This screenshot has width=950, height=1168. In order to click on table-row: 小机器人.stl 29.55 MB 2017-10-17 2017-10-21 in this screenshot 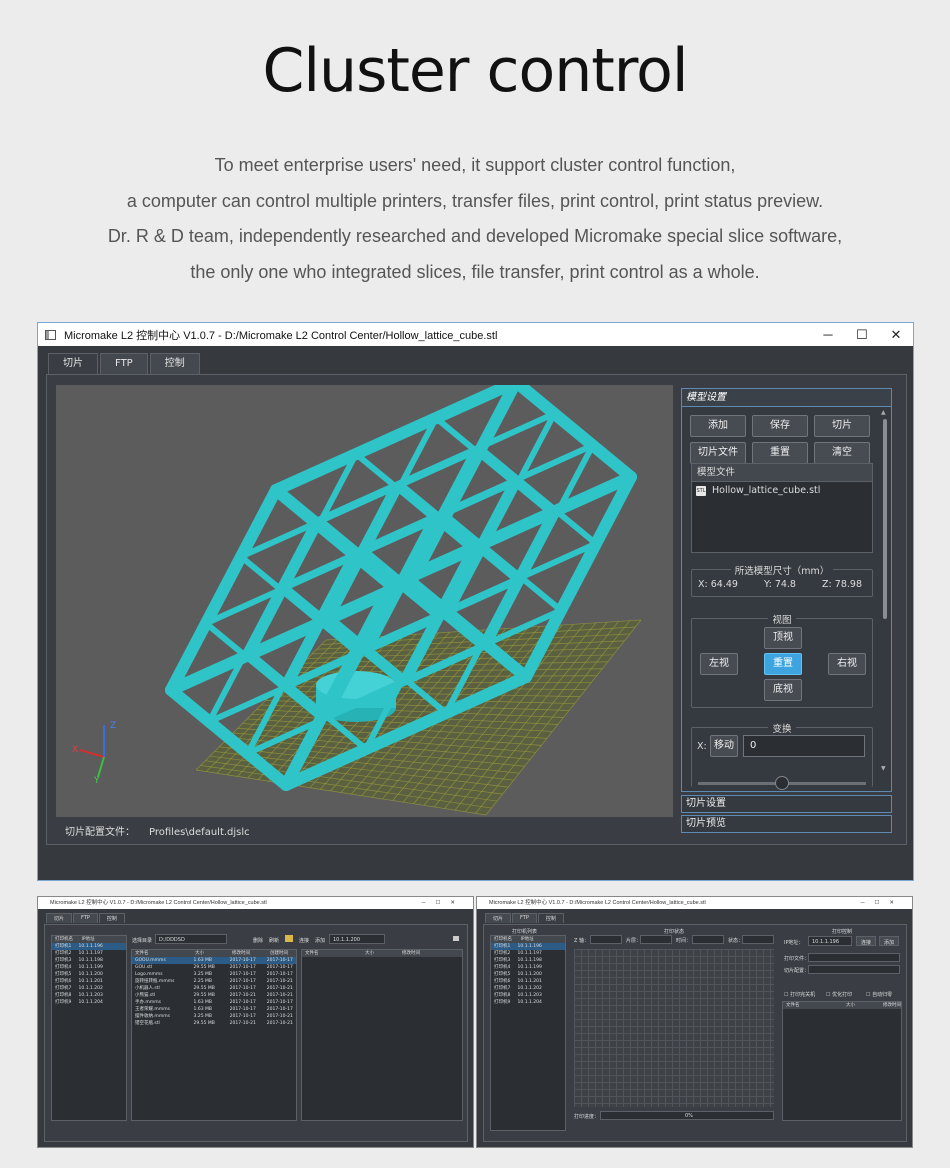, I will do `click(214, 988)`.